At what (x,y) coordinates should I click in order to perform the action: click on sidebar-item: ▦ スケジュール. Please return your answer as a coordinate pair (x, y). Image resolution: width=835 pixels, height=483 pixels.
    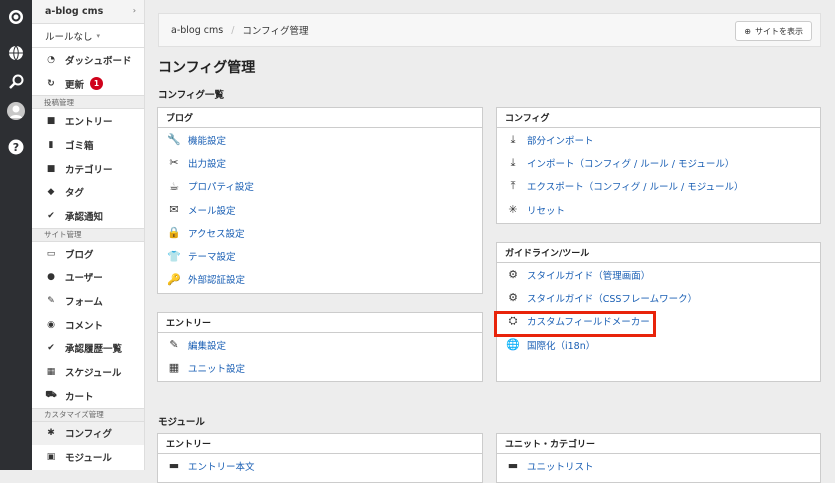
    Looking at the image, I should click on (88, 372).